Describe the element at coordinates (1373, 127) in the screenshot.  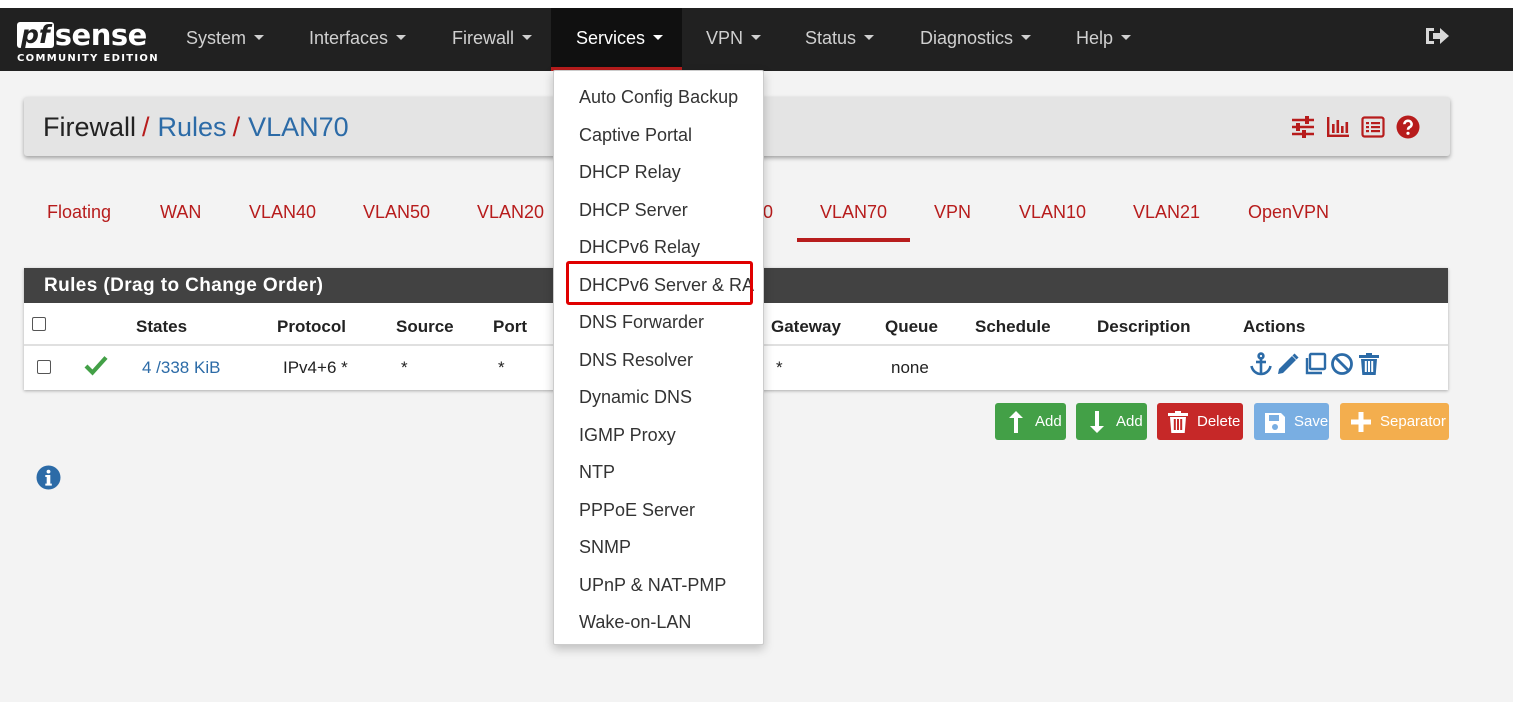
I see `list-alt-icon` at that location.